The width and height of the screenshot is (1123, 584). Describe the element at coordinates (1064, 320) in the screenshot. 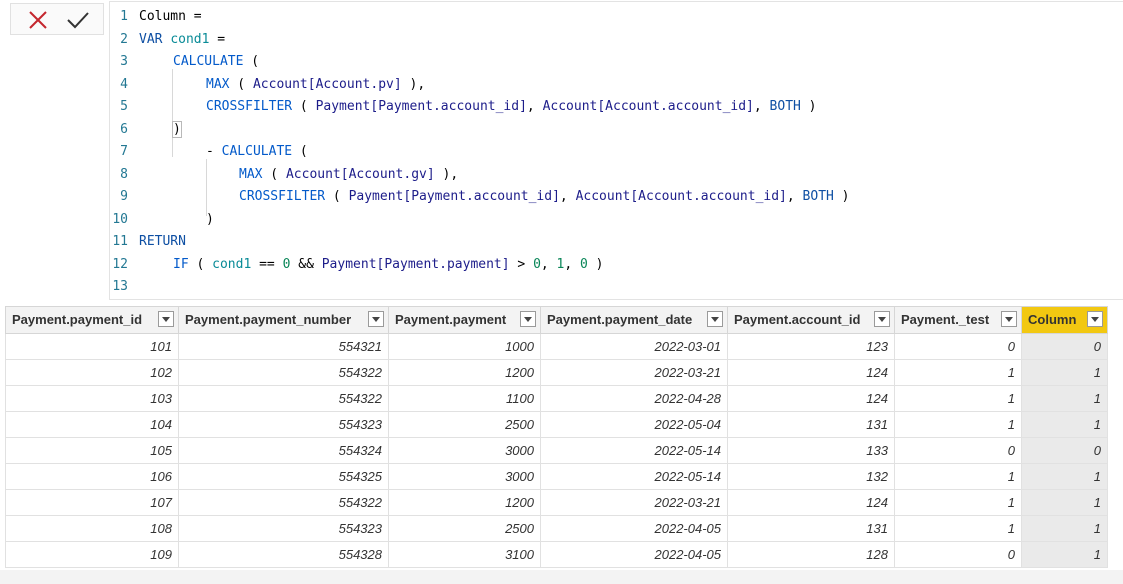

I see `column-header-column: Column` at that location.